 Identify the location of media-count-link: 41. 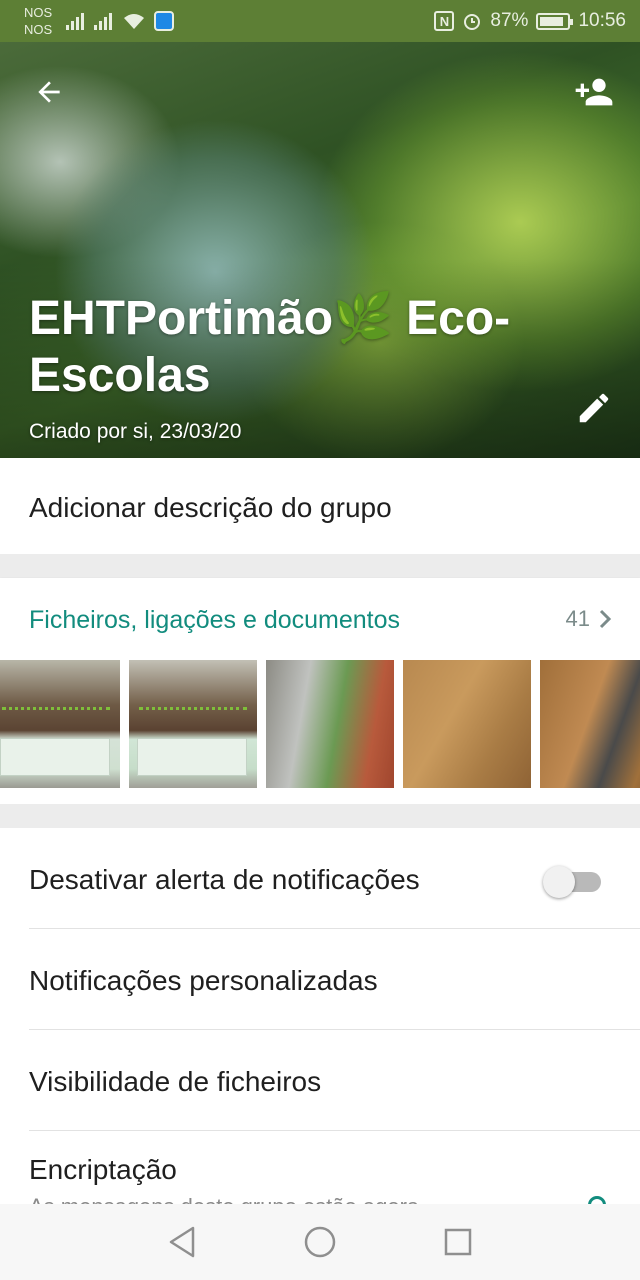
(589, 619).